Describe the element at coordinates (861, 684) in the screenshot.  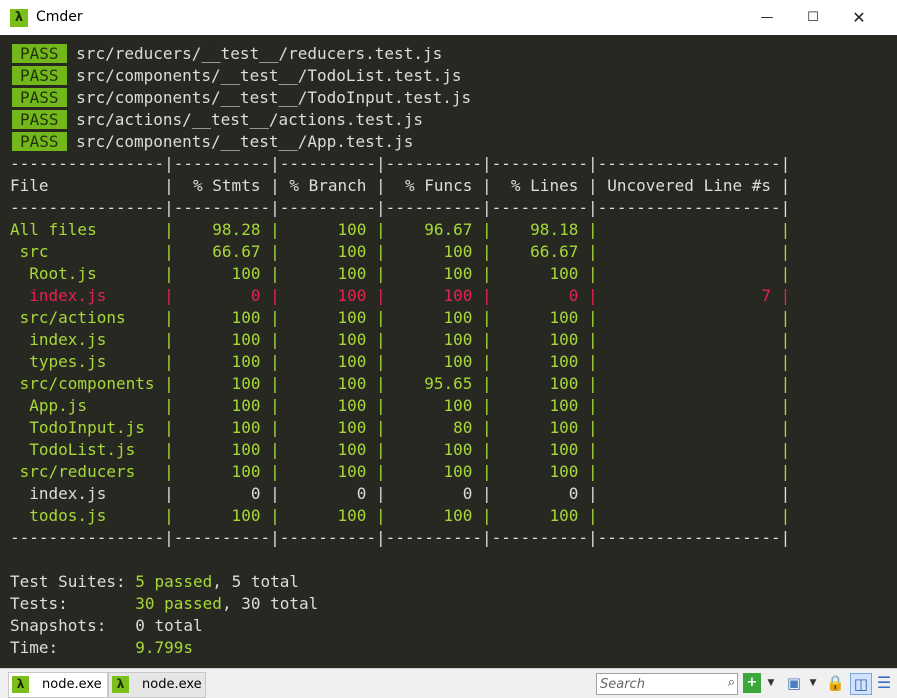
I see `panel-icon: ◫` at that location.